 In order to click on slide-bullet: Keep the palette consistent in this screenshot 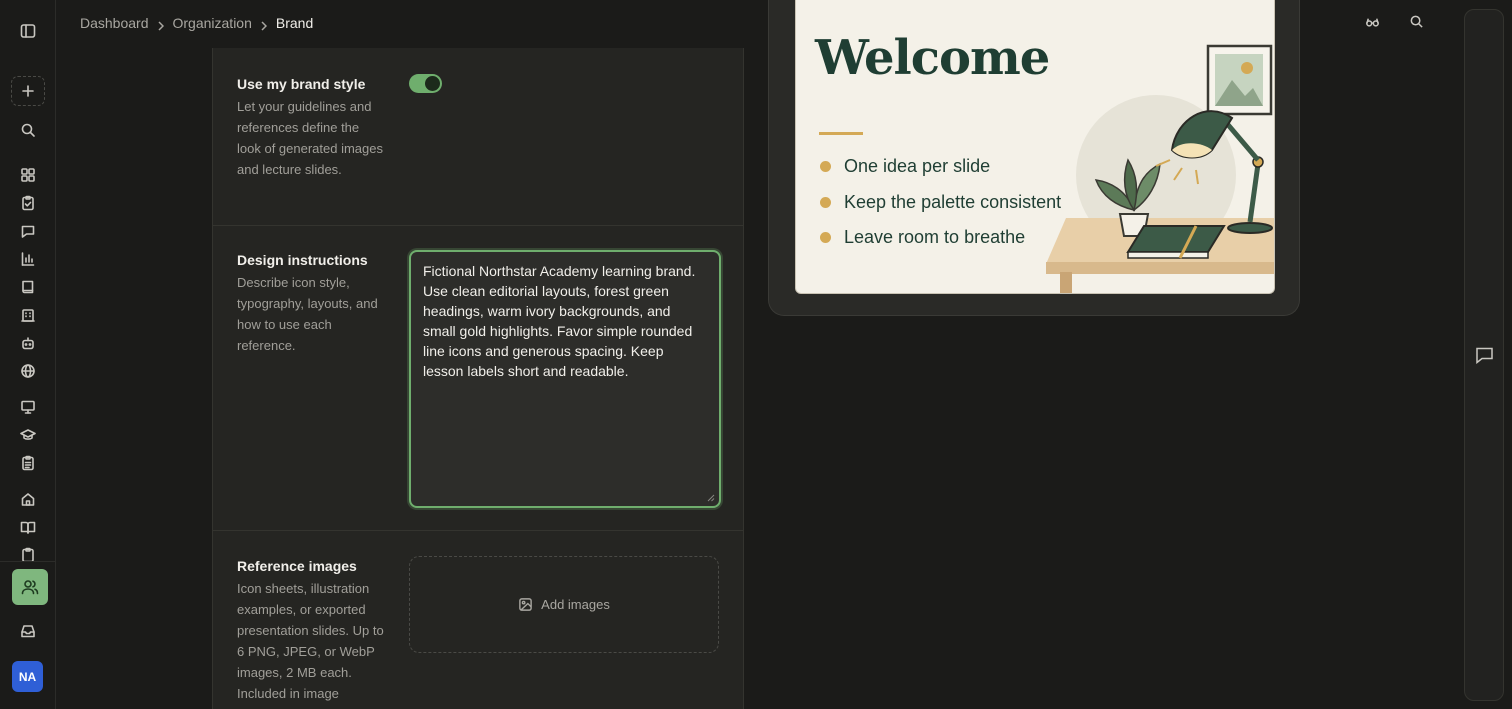, I will do `click(940, 202)`.